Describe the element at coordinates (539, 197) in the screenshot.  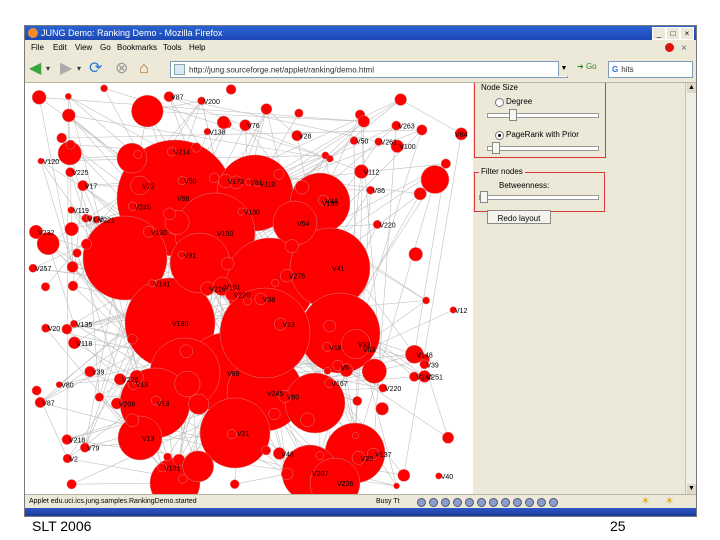
I see `betweenness-slider` at that location.